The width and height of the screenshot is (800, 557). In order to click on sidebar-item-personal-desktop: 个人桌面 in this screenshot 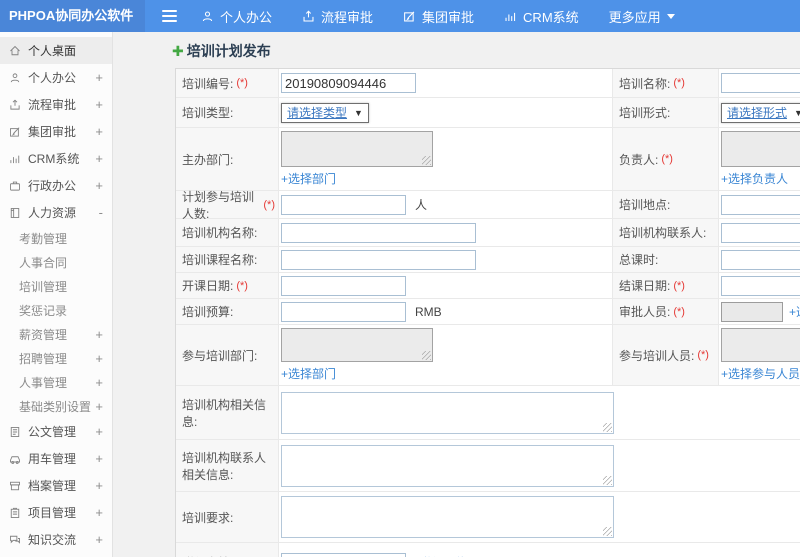, I will do `click(56, 50)`.